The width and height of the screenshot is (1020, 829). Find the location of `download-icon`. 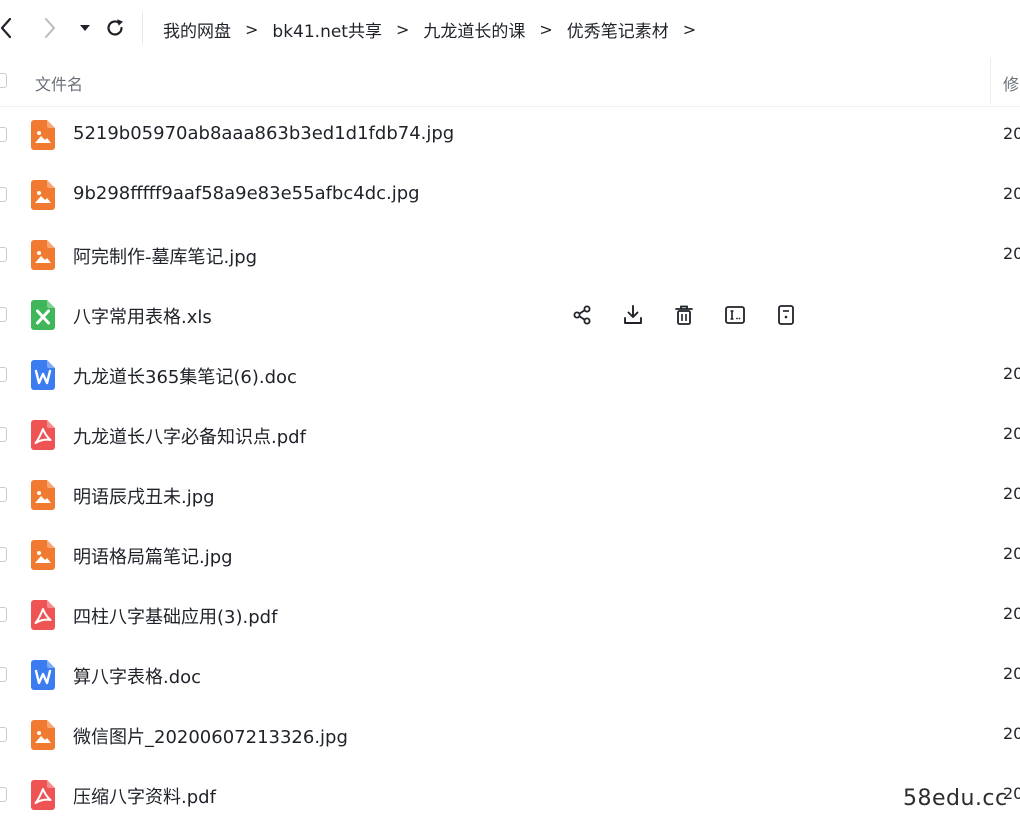

download-icon is located at coordinates (633, 314).